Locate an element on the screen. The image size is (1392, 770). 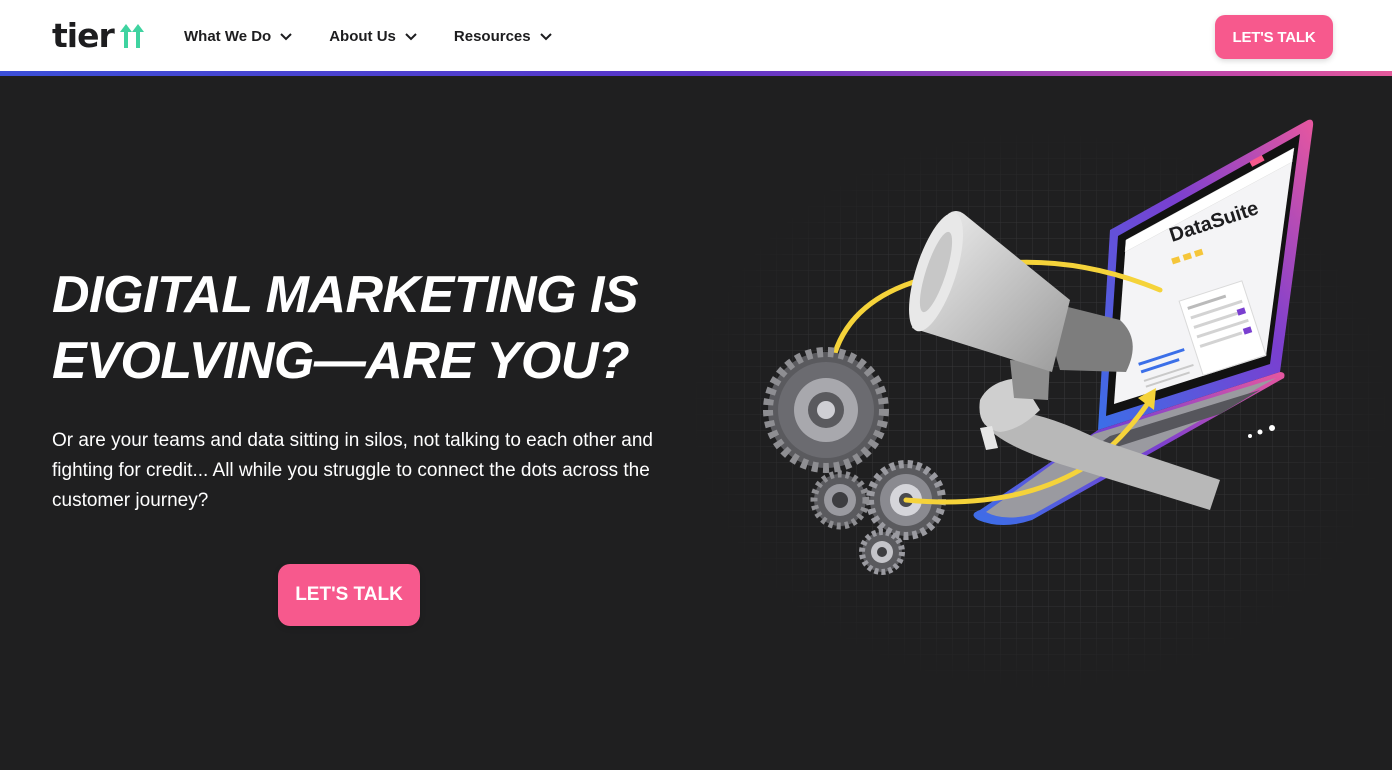
nav-item-what-we-do: What We Do is located at coordinates (238, 36).